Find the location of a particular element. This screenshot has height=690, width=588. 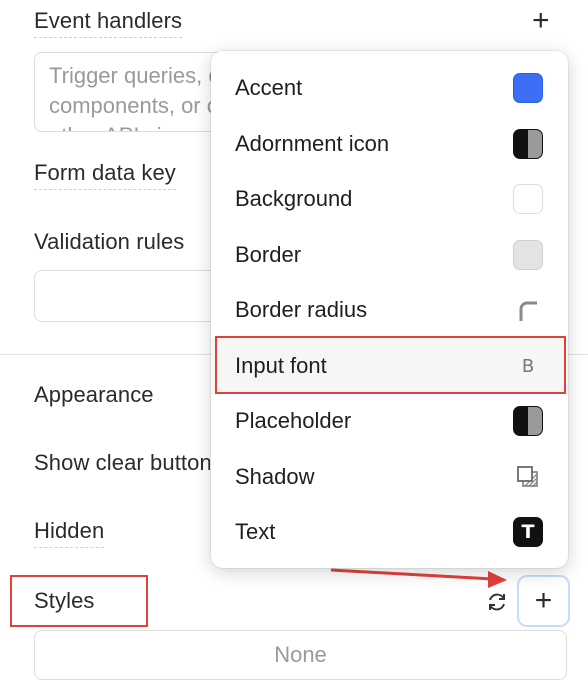

menu-item-accent: Accent is located at coordinates (389, 88).